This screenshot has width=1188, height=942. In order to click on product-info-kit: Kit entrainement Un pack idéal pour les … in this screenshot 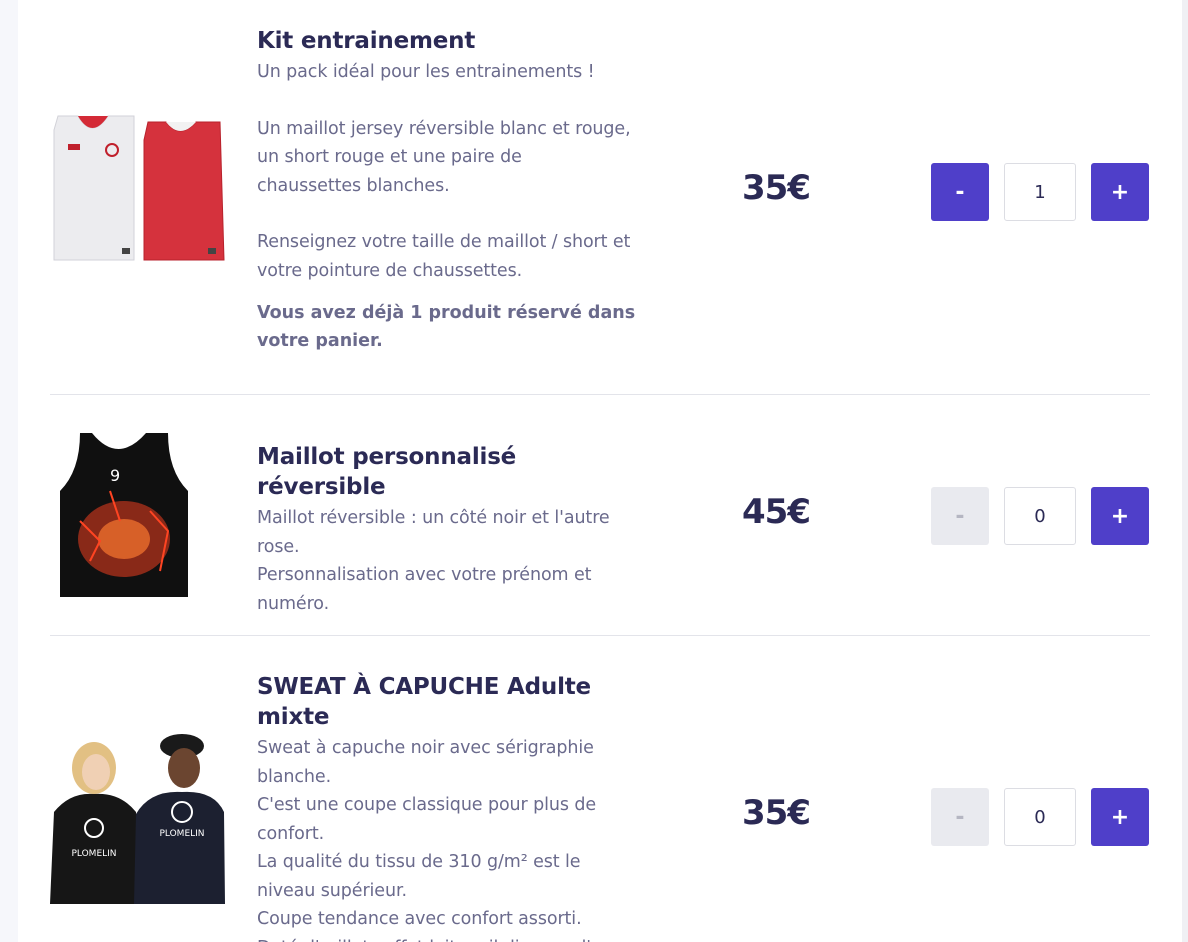, I will do `click(449, 190)`.